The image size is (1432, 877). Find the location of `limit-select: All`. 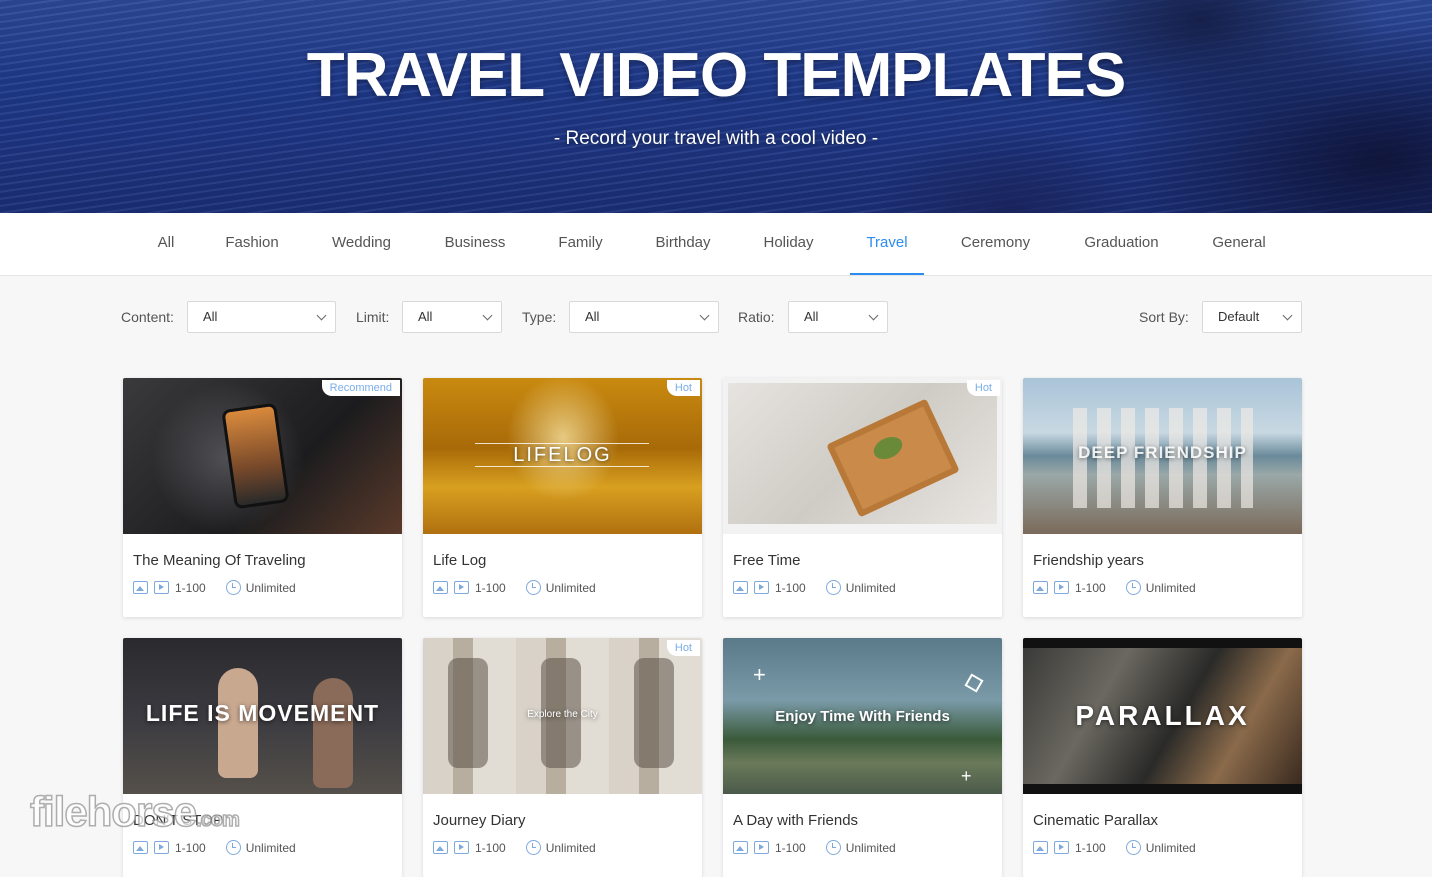

limit-select: All is located at coordinates (452, 317).